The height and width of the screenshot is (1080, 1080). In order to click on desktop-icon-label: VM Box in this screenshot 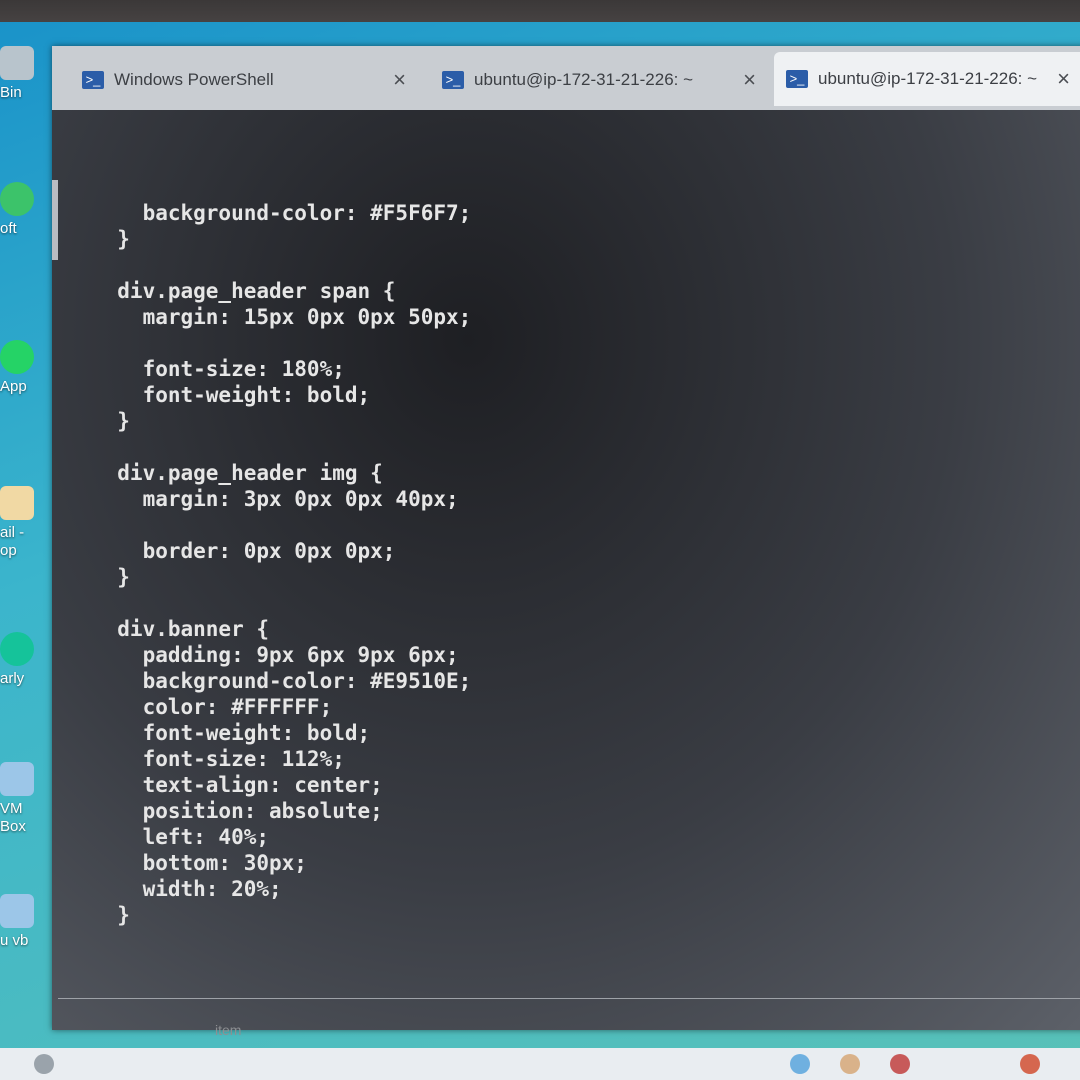, I will do `click(13, 817)`.